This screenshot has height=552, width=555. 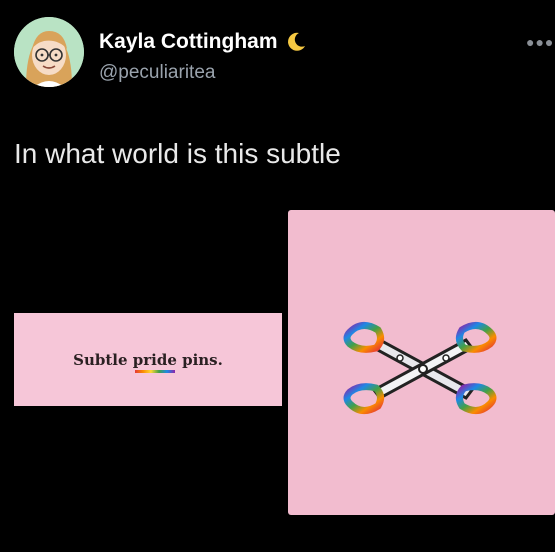 I want to click on tweet-image-left: Subtle pride pins., so click(x=148, y=359).